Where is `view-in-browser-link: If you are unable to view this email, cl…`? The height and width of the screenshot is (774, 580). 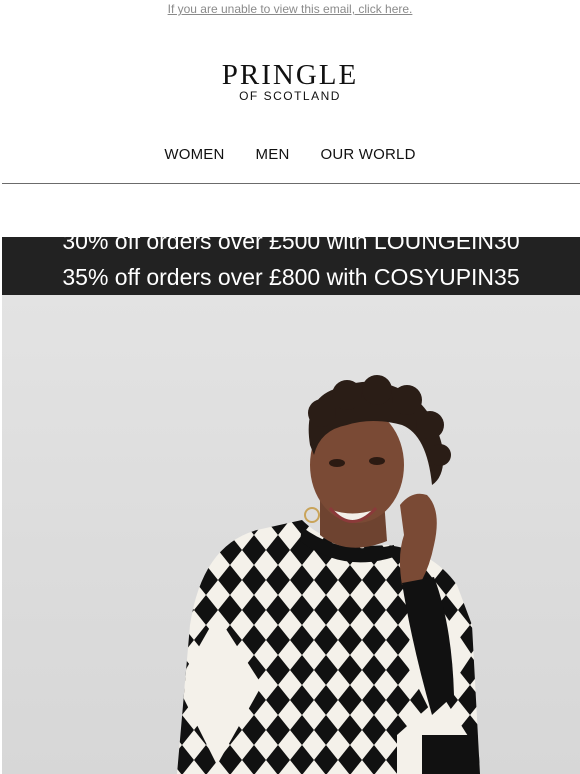
view-in-browser-link: If you are unable to view this email, cl… is located at coordinates (290, 9).